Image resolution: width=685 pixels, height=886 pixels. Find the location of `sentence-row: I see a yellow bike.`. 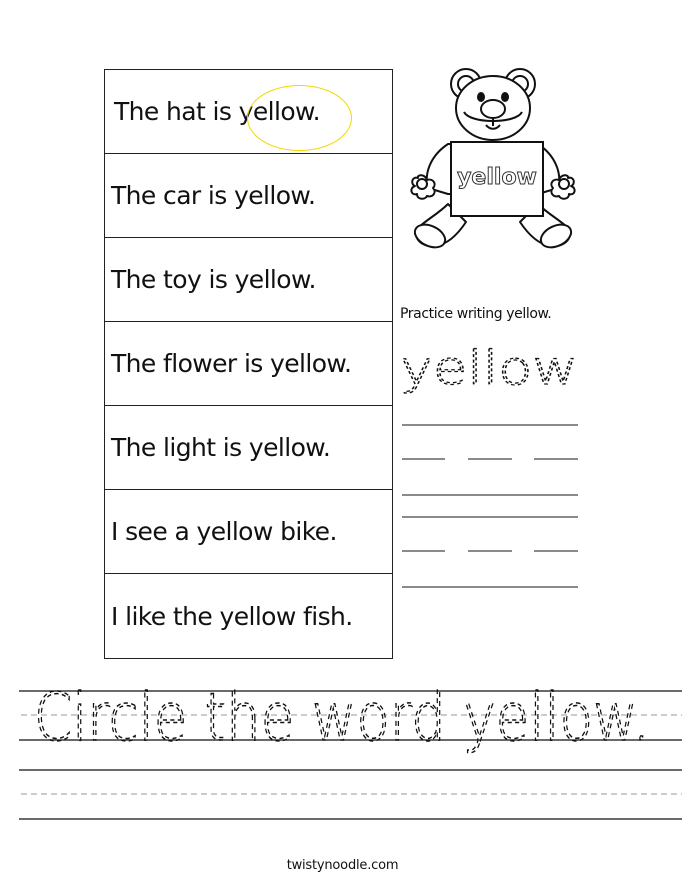

sentence-row: I see a yellow bike. is located at coordinates (248, 532).